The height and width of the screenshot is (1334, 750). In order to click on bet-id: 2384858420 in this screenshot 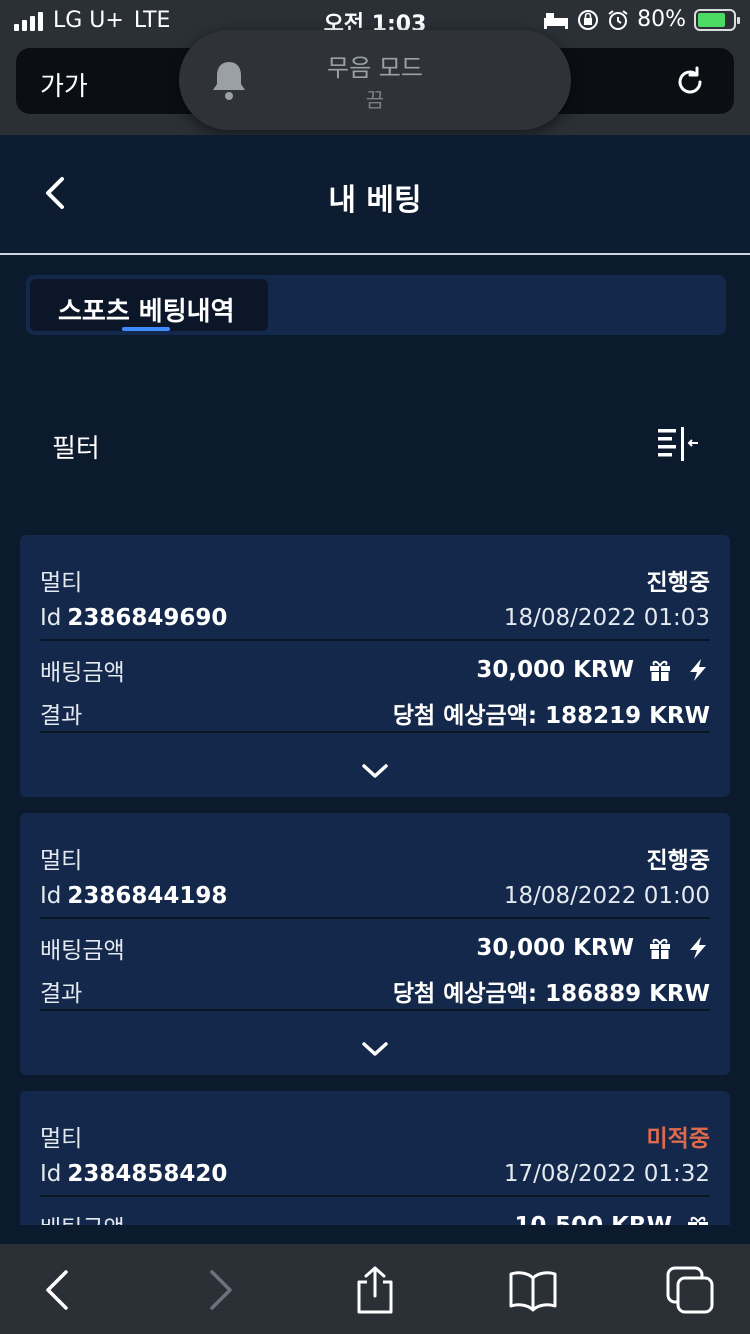, I will do `click(147, 1174)`.